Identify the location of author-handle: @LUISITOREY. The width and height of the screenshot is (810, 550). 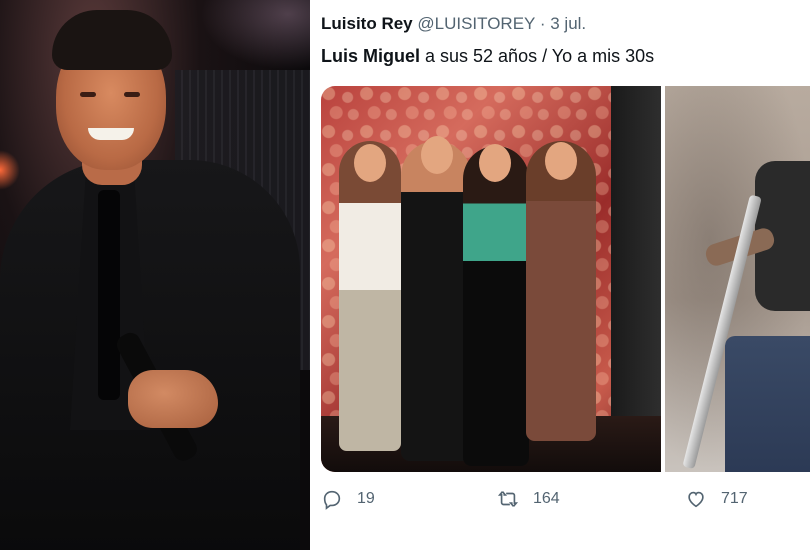
(476, 23).